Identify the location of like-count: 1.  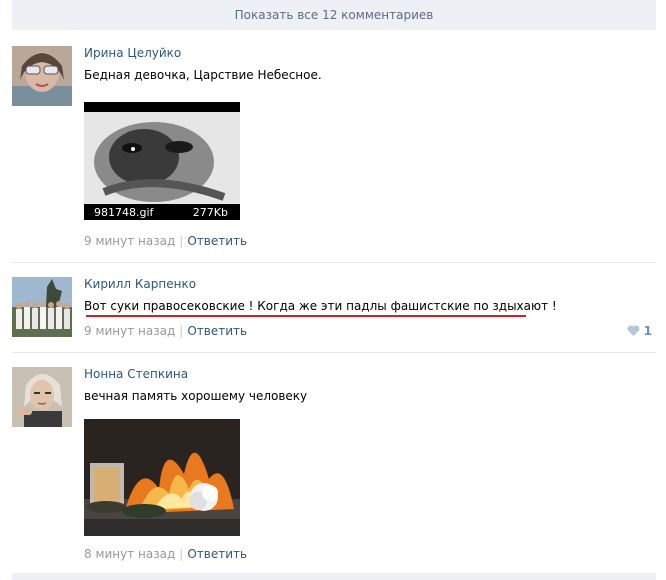
(647, 331).